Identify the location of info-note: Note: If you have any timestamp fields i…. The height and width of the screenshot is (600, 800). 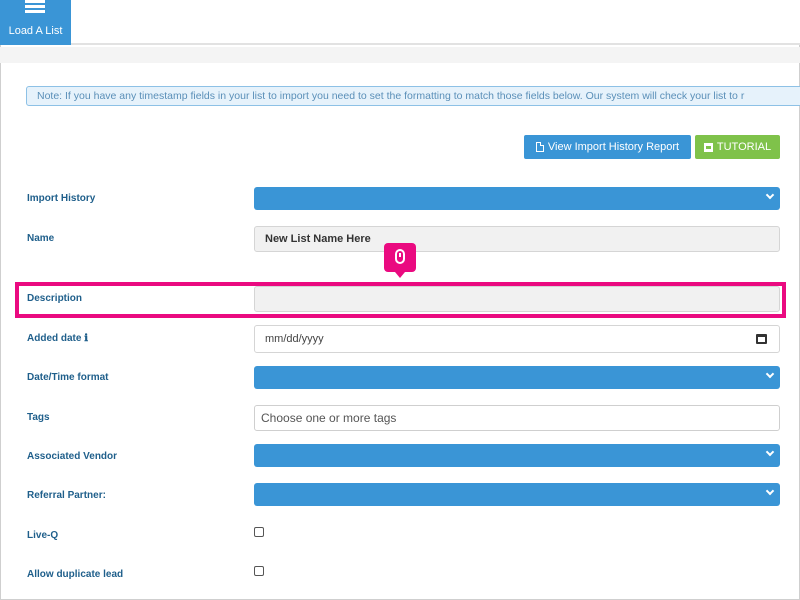
(413, 96).